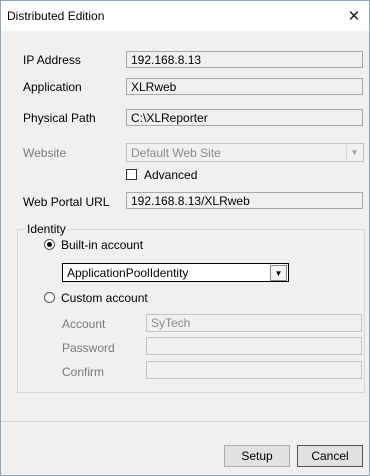  Describe the element at coordinates (245, 152) in the screenshot. I see `website-select: Default Web Site ▼` at that location.